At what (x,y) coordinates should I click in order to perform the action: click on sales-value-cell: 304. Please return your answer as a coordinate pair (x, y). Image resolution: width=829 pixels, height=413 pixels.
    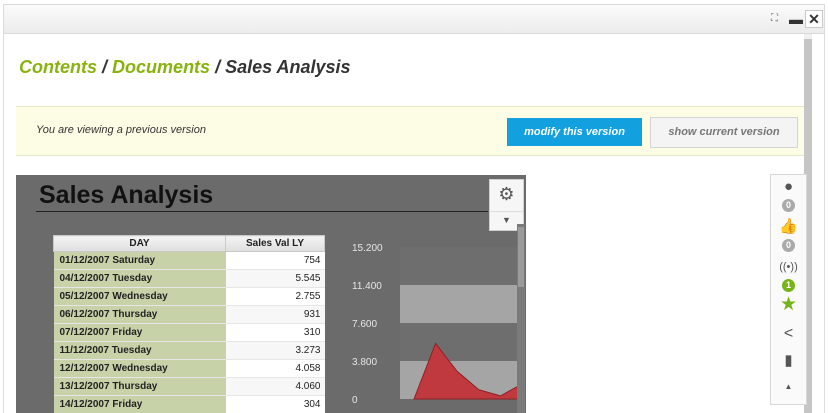
    Looking at the image, I should click on (275, 404).